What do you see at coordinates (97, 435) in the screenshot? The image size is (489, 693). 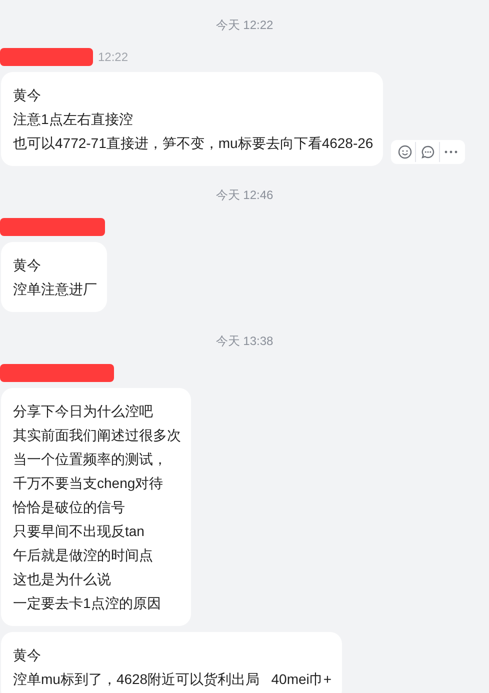 I see `message-line: 其实前面我们阐述过很多次` at bounding box center [97, 435].